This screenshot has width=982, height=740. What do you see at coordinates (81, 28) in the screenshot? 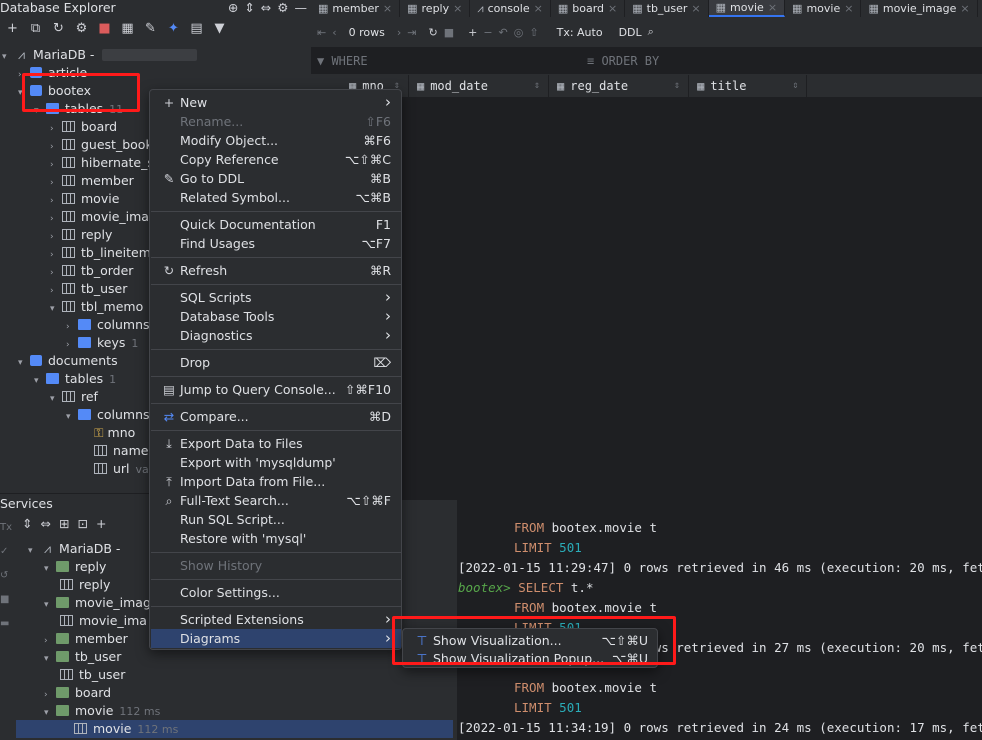
I see `properties-icon: ⚙` at bounding box center [81, 28].